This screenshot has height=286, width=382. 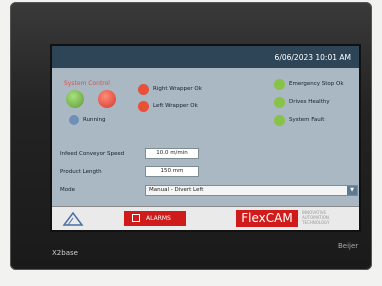 I want to click on device-model-label: X2base, so click(x=65, y=253).